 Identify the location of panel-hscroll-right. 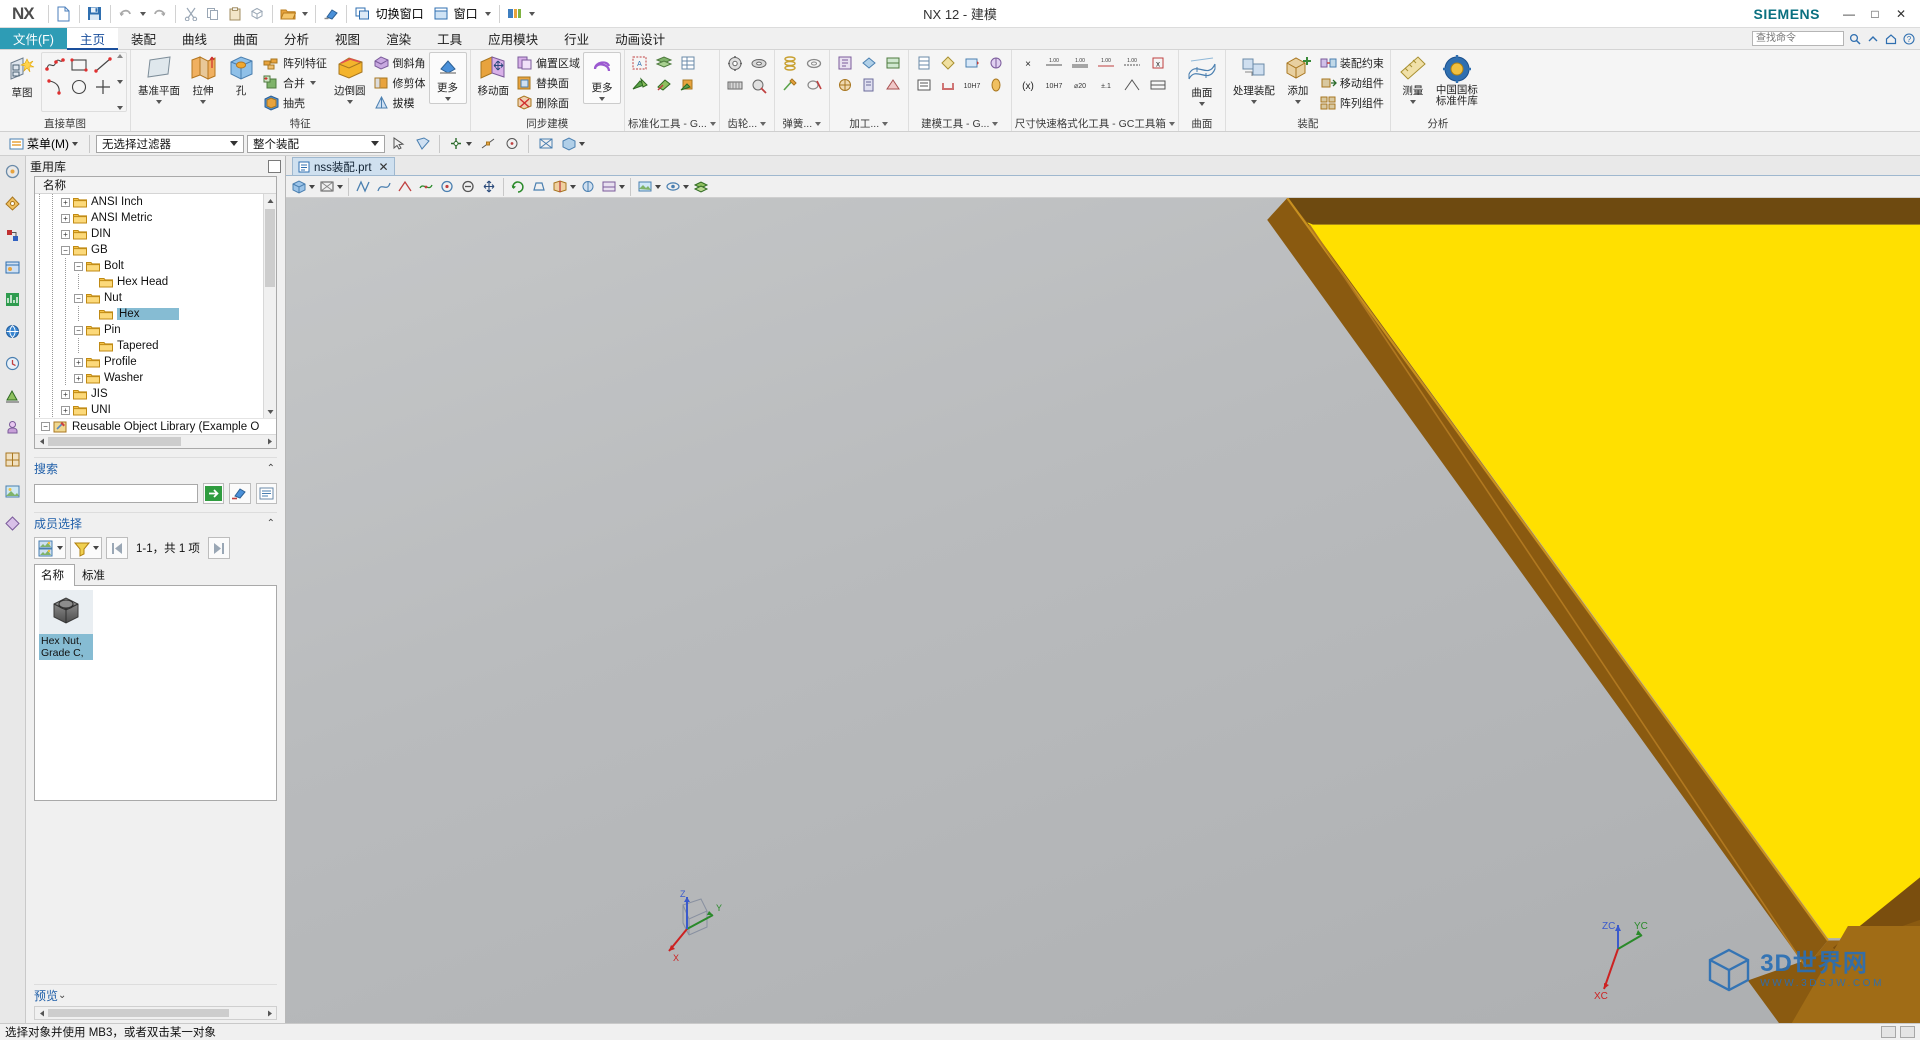
(269, 1013).